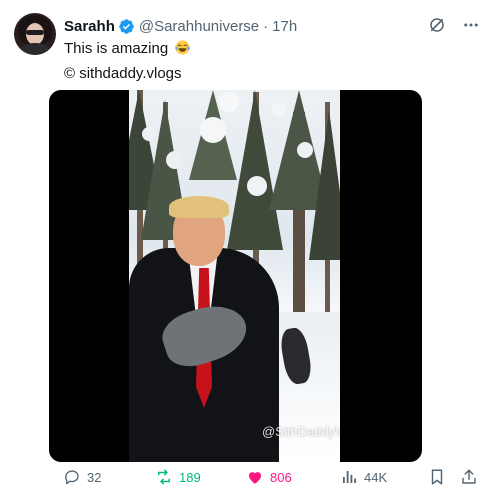 The image size is (500, 495). What do you see at coordinates (255, 478) in the screenshot?
I see `heart-icon` at bounding box center [255, 478].